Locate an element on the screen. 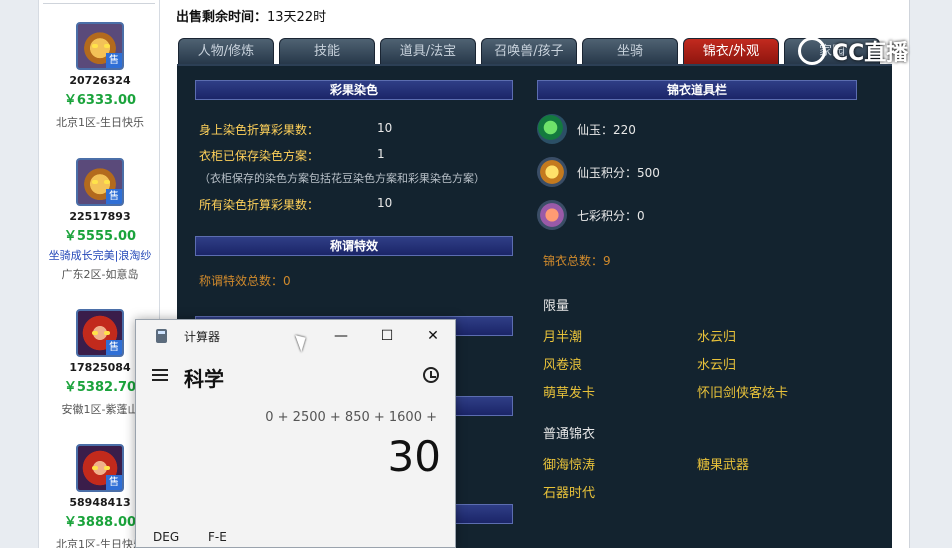  outfit-total-row: 锦衣总数：9 is located at coordinates (577, 260).